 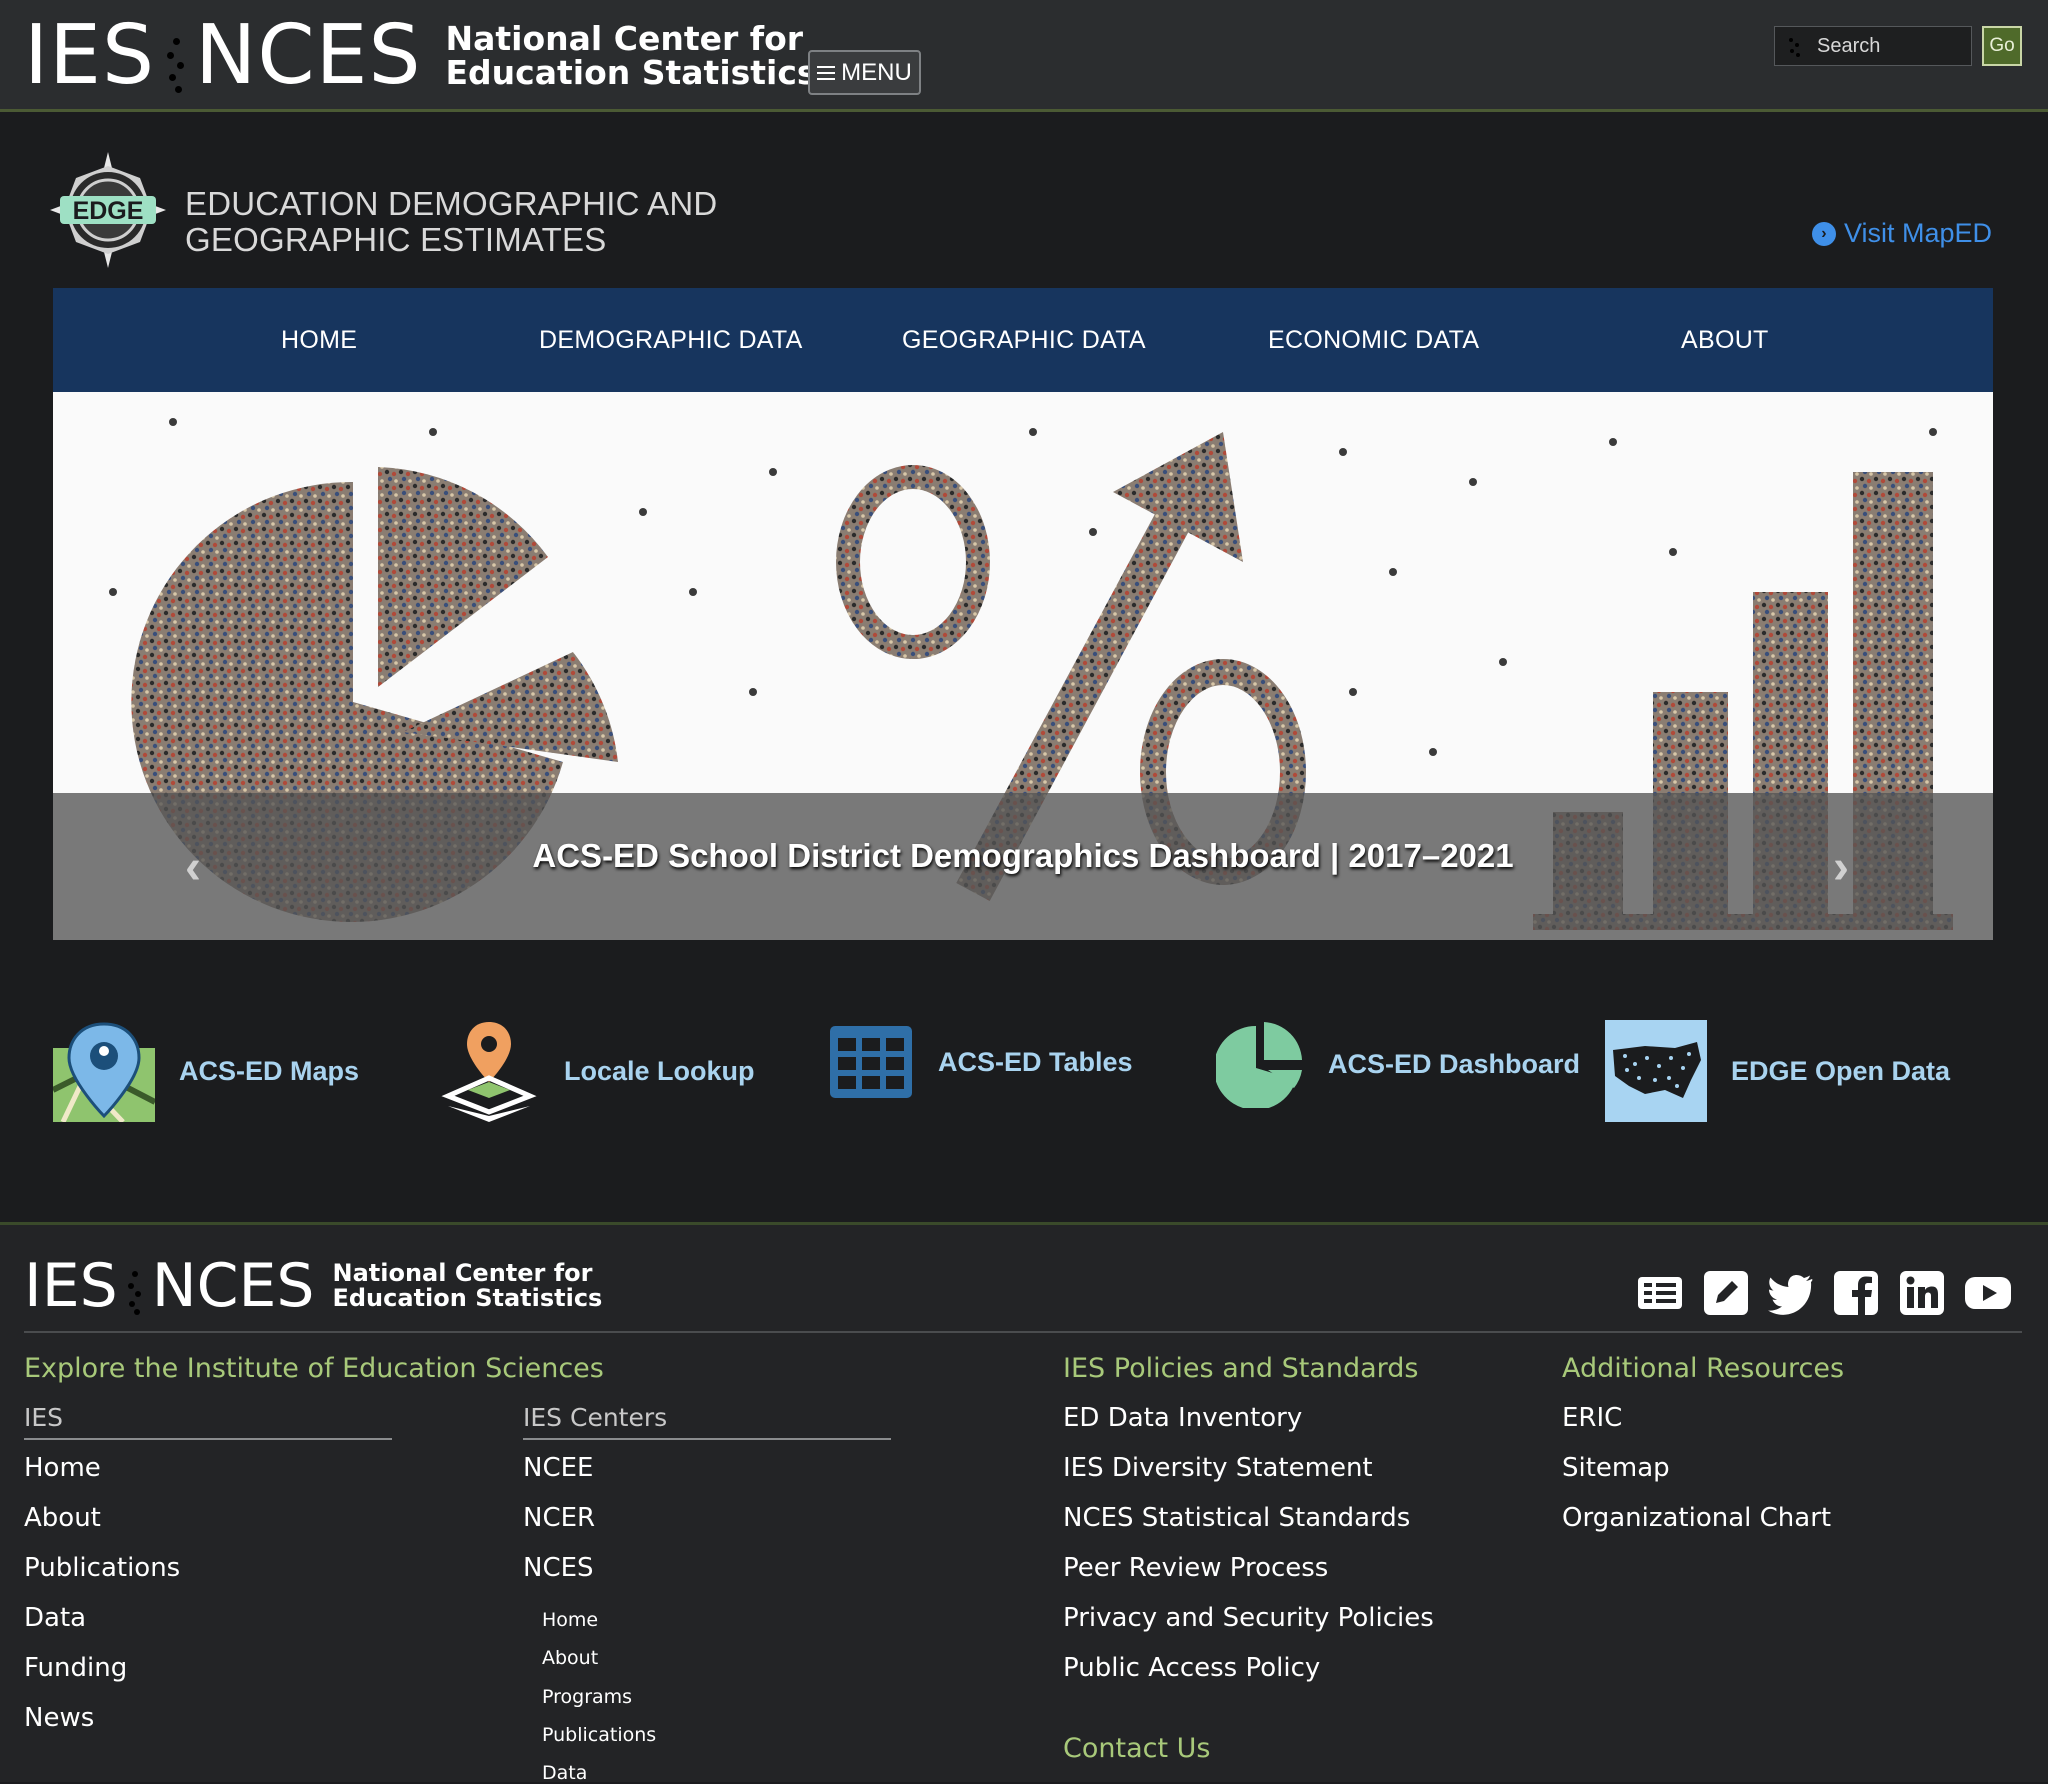 What do you see at coordinates (1241, 1368) in the screenshot?
I see `policies-heading: IES Policies and Standards` at bounding box center [1241, 1368].